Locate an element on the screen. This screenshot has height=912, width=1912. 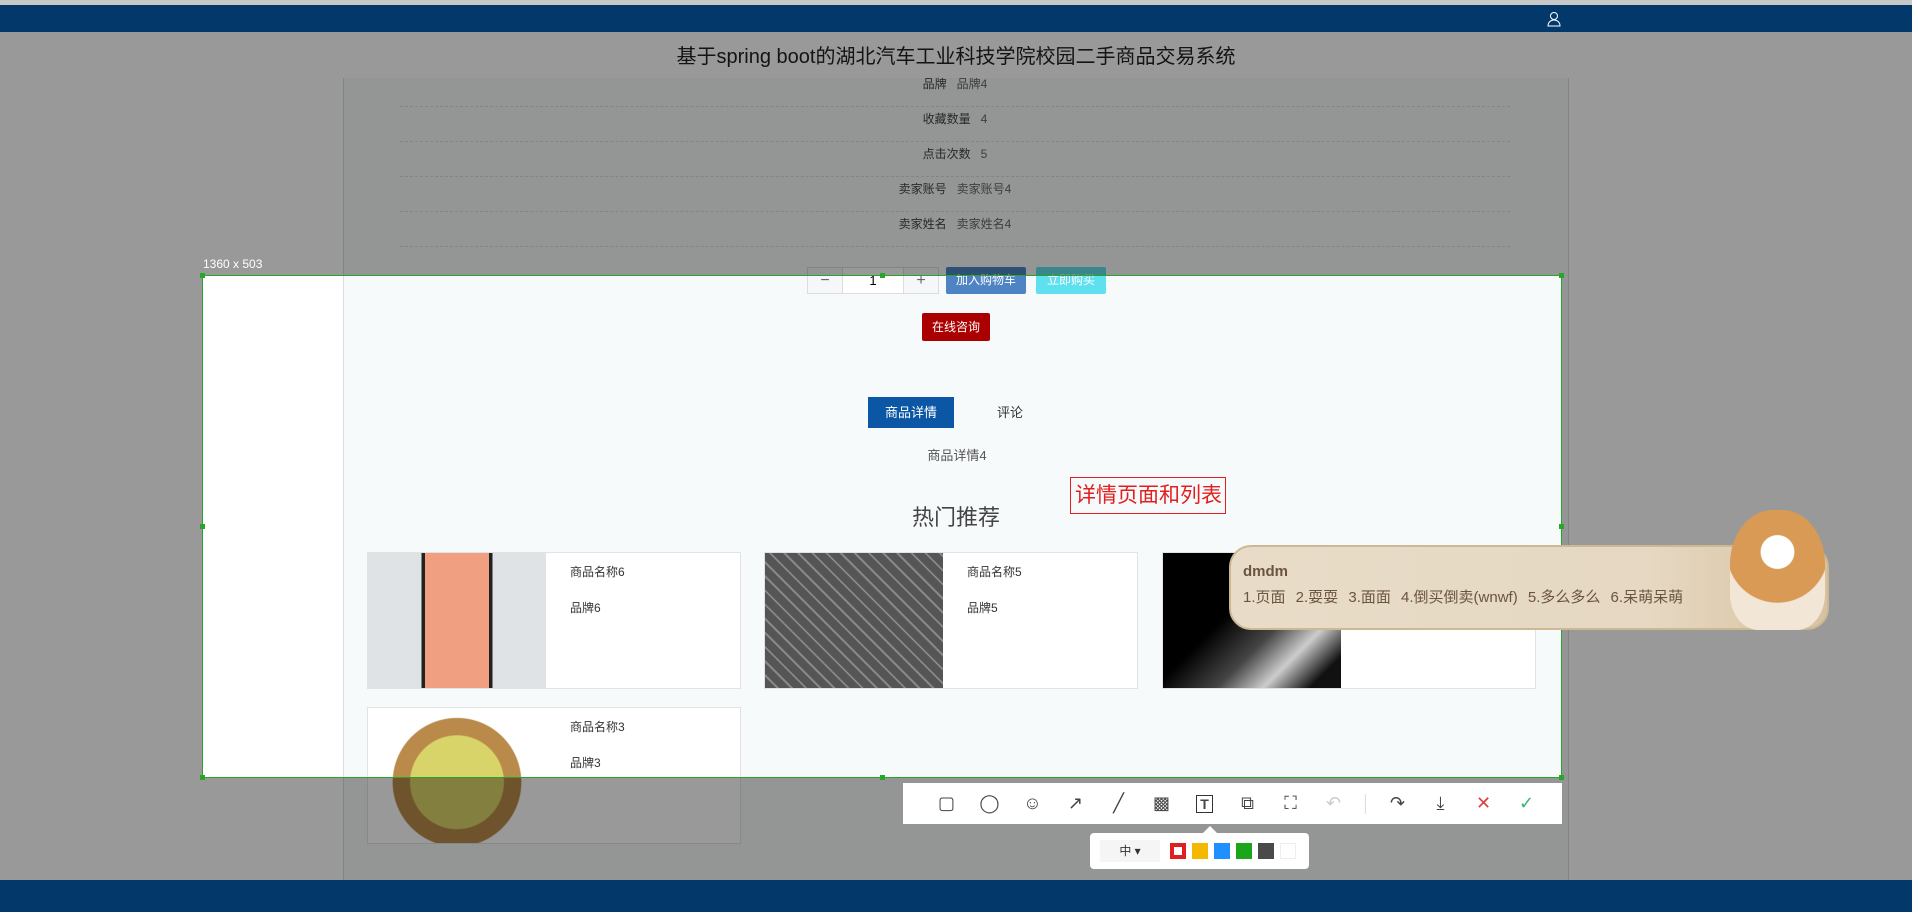
pen-icon: ╱ is located at coordinates (1118, 803).